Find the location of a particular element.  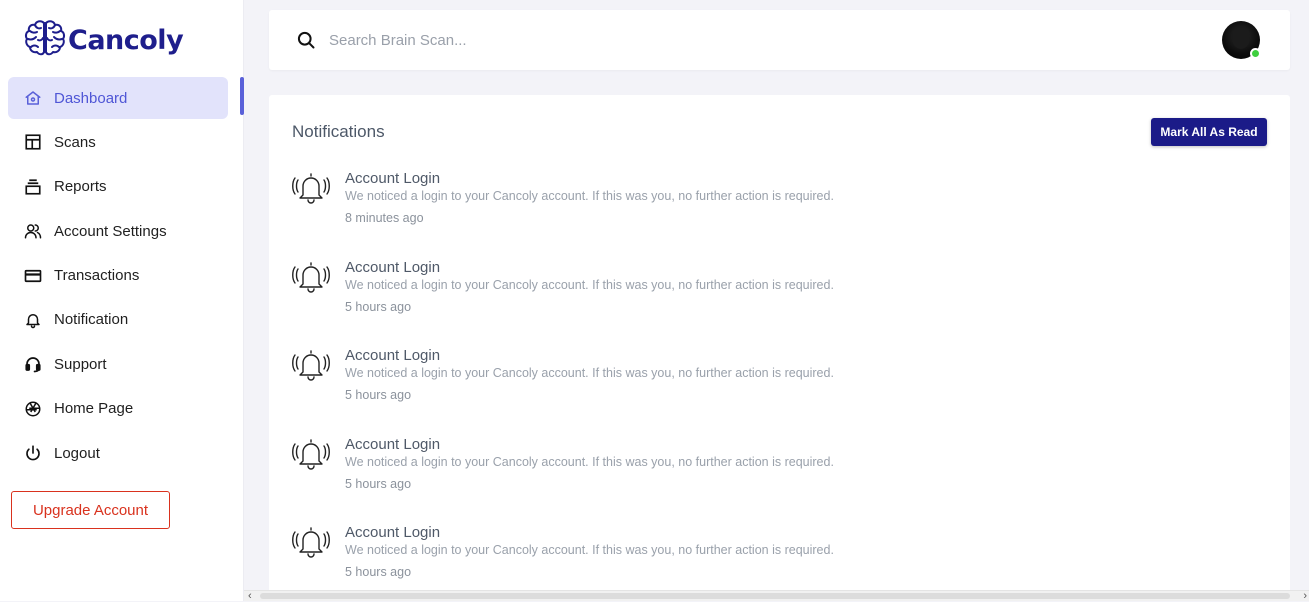

sidebar-item-label: Logout is located at coordinates (77, 453).